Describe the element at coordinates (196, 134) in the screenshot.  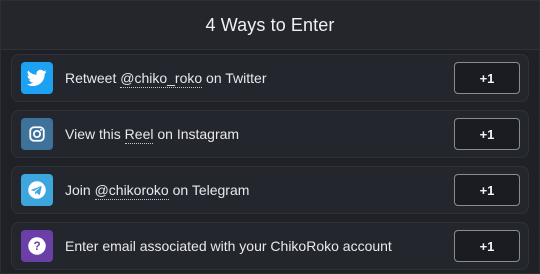
I see `label-text: on Instagram` at that location.